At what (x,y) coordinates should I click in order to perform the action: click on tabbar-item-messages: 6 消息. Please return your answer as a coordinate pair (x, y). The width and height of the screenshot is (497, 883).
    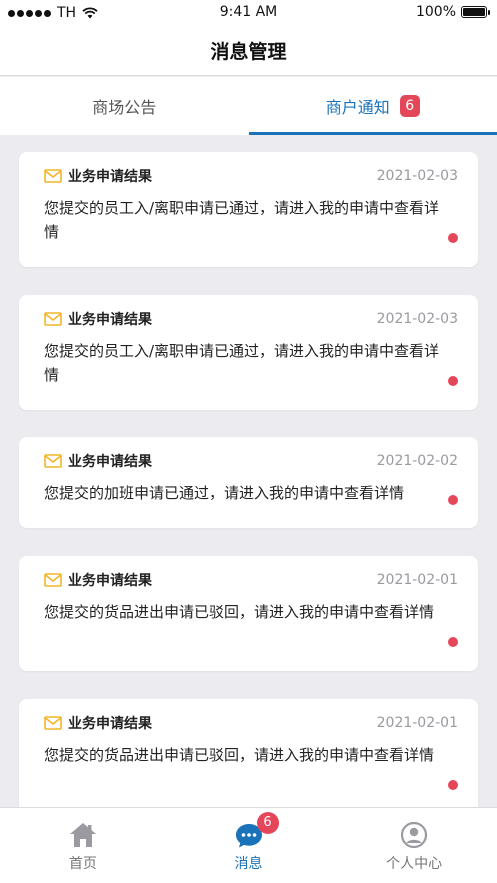
    Looking at the image, I should click on (249, 845).